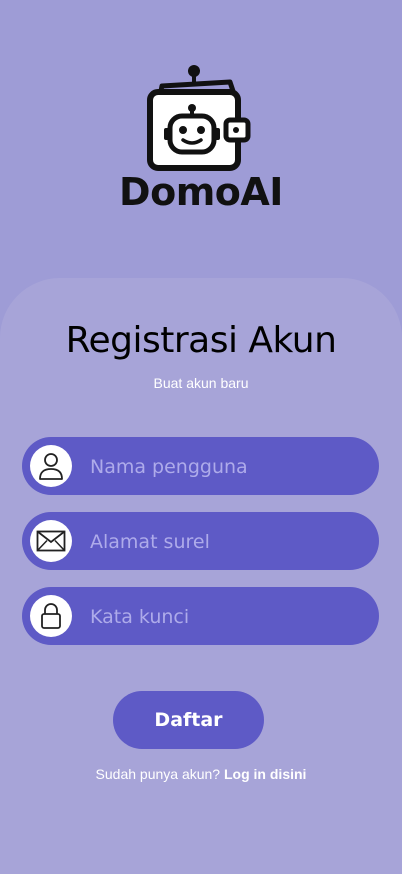  Describe the element at coordinates (201, 383) in the screenshot. I see `page-subtitle: Buat akun baru` at that location.